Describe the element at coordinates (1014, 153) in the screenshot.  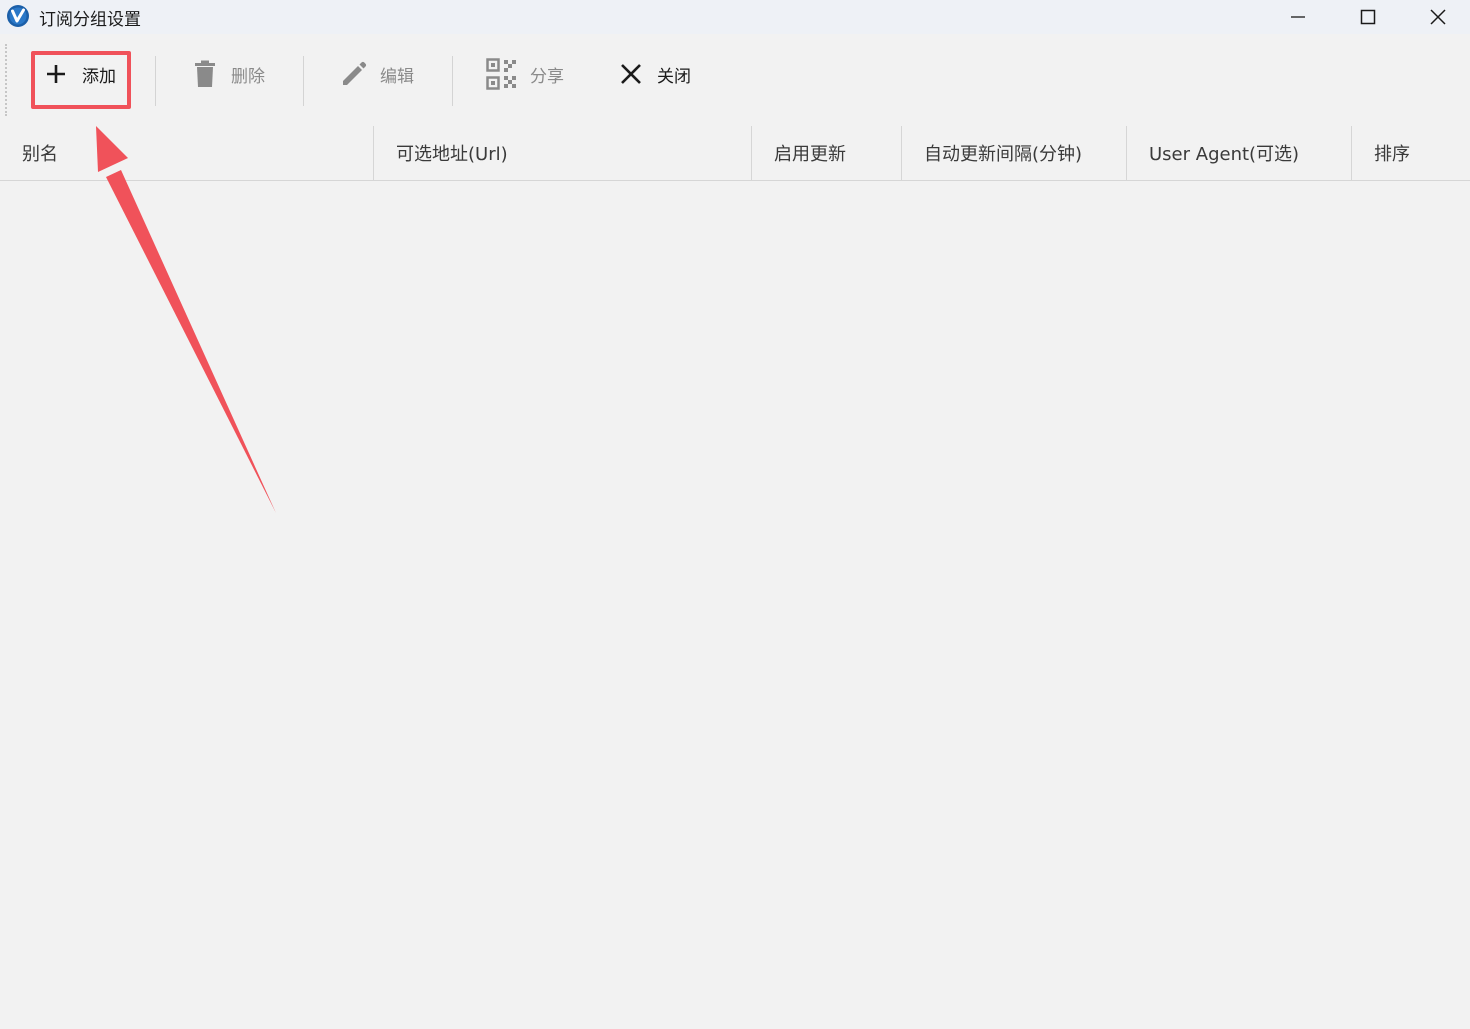
I see `column-header-update-interval: 自动更新间隔(分钟)` at that location.